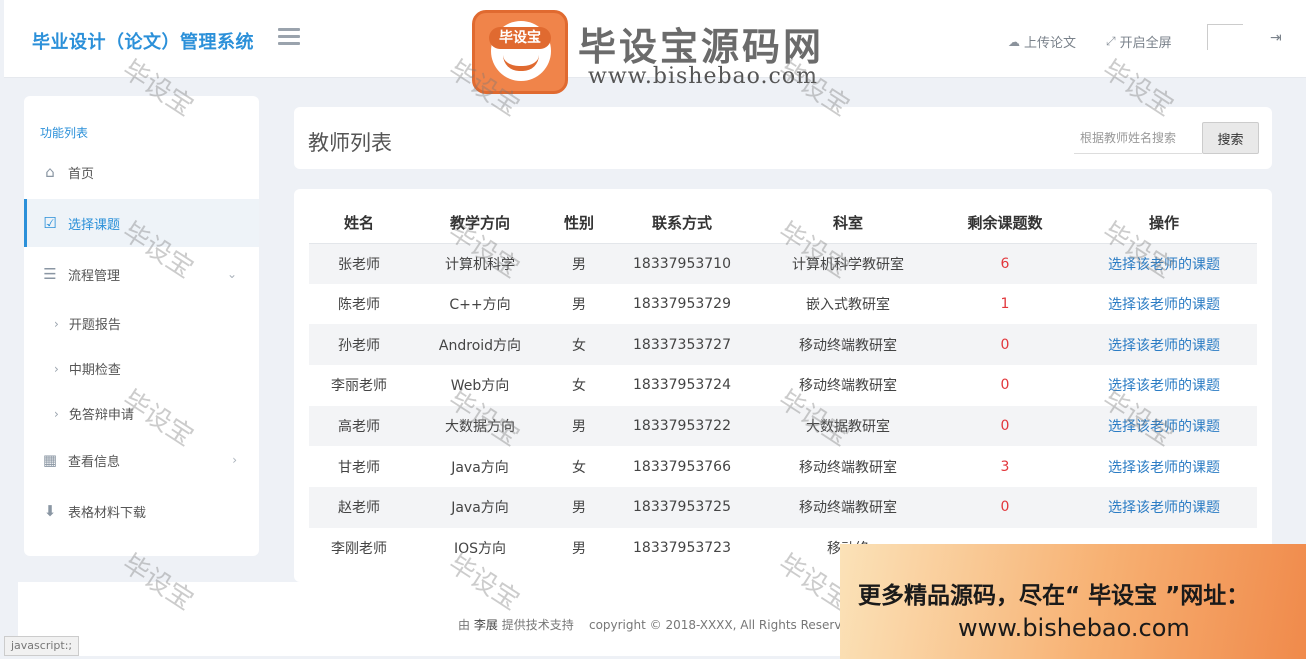 The image size is (1306, 659). I want to click on sidebar-item-label: 首页, so click(81, 174).